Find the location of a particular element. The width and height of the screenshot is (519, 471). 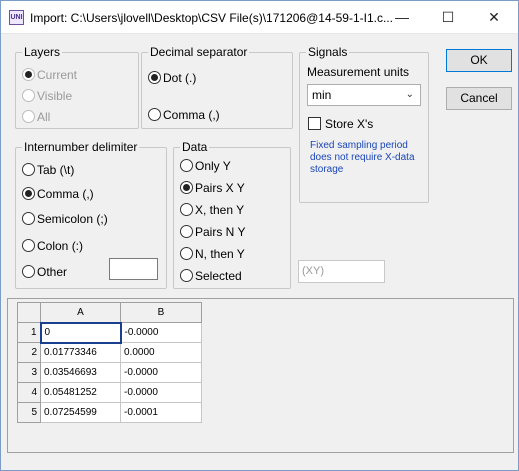

layers-group: Layers Current Visible All is located at coordinates (77, 87).